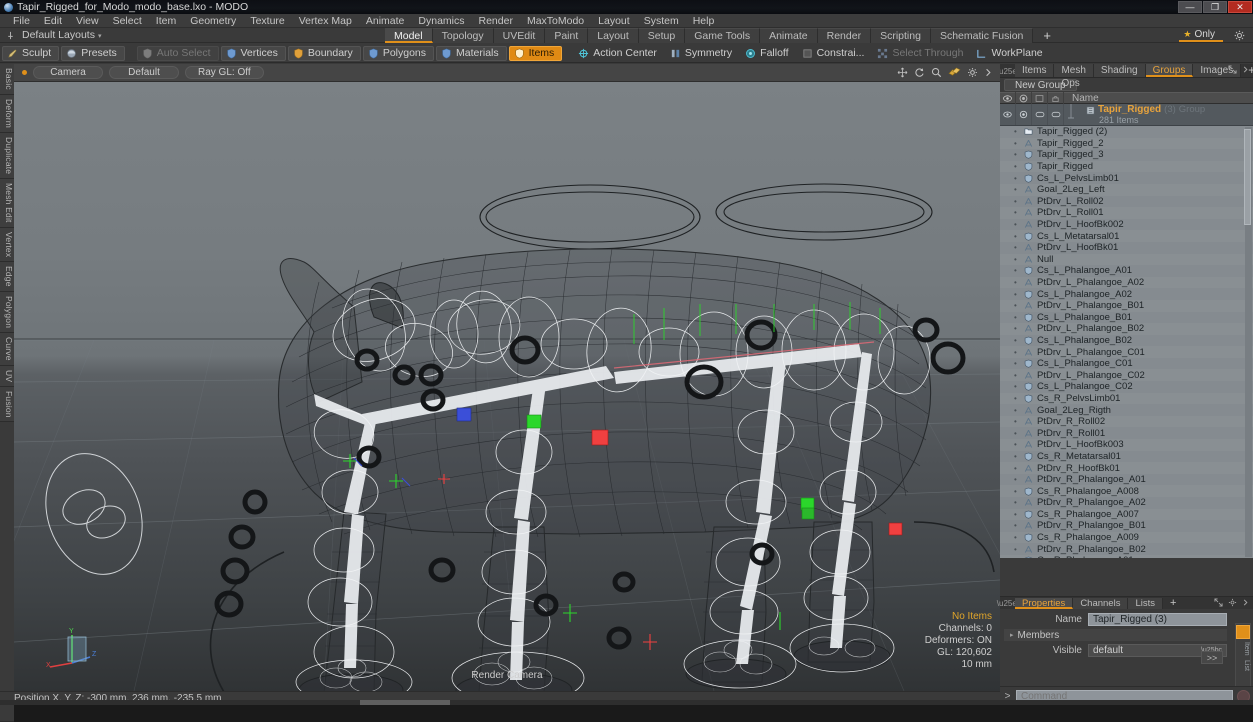 The height and width of the screenshot is (722, 1253). I want to click on falloff-button: Falloff, so click(768, 53).